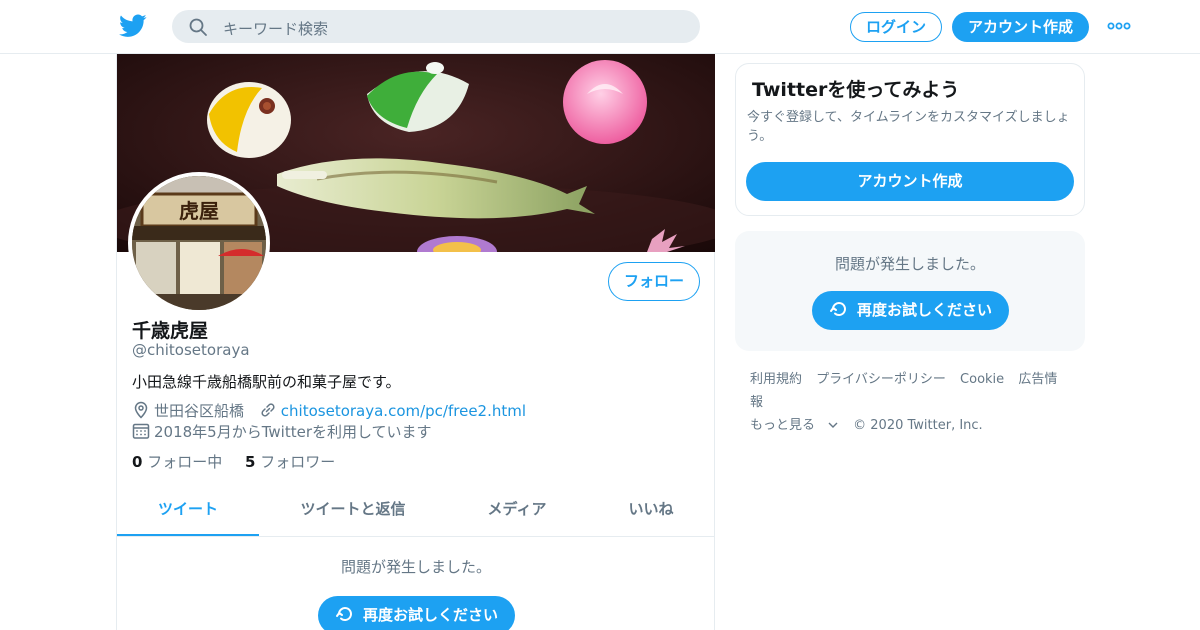 Image resolution: width=1200 pixels, height=630 pixels. I want to click on sidebar-retry-label: 再度お試しください, so click(924, 310).